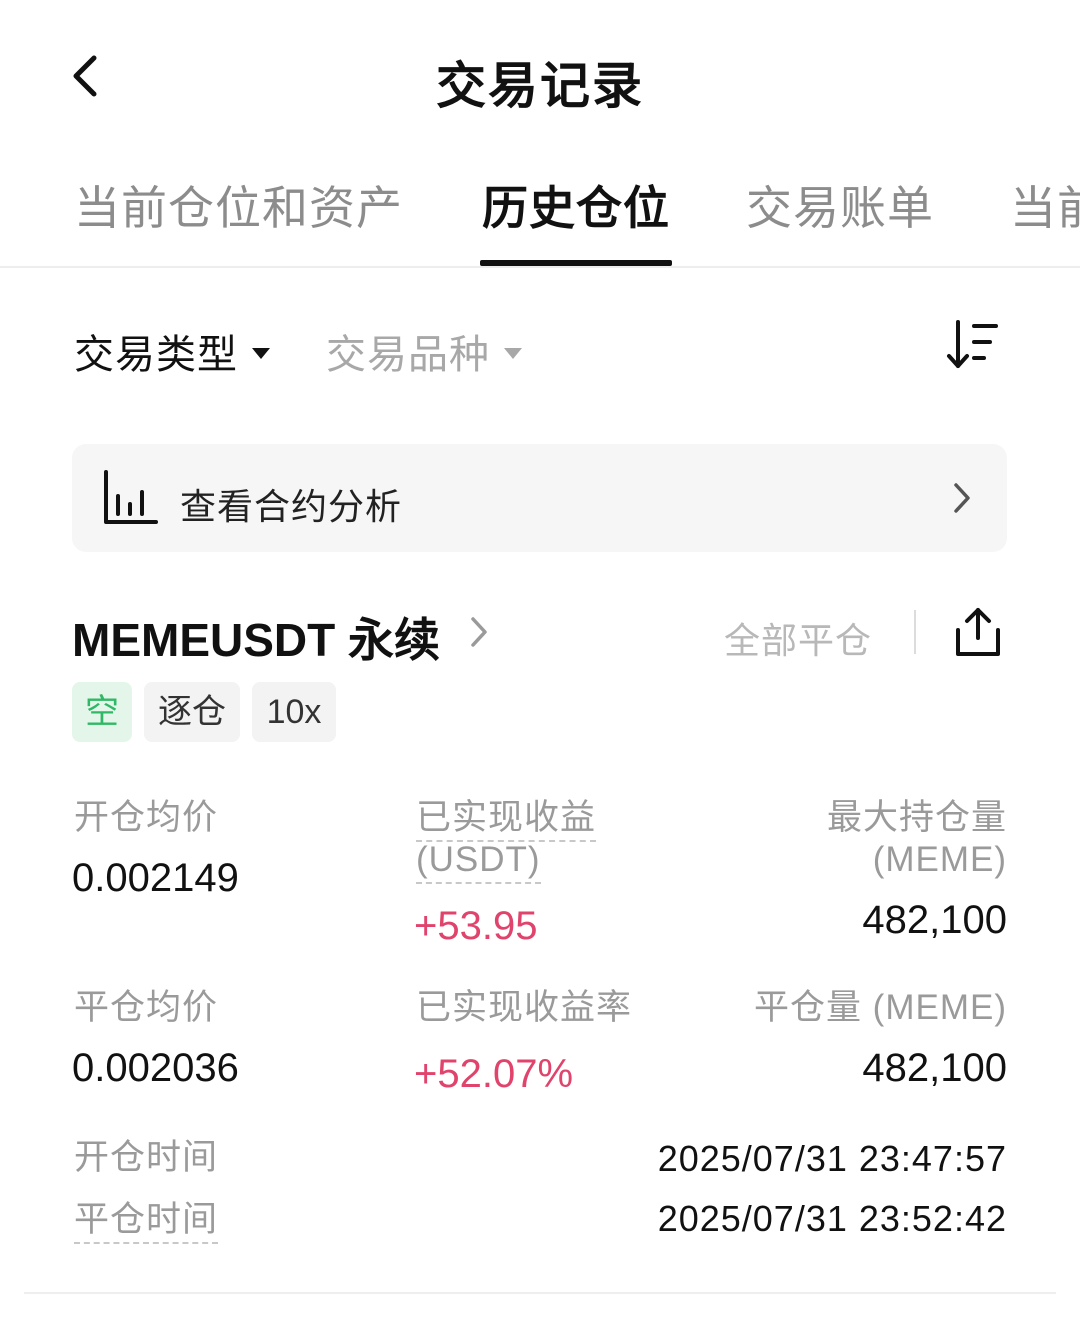 This screenshot has height=1336, width=1080. Describe the element at coordinates (238, 205) in the screenshot. I see `tab-current-positions: 当前仓位和资产` at that location.